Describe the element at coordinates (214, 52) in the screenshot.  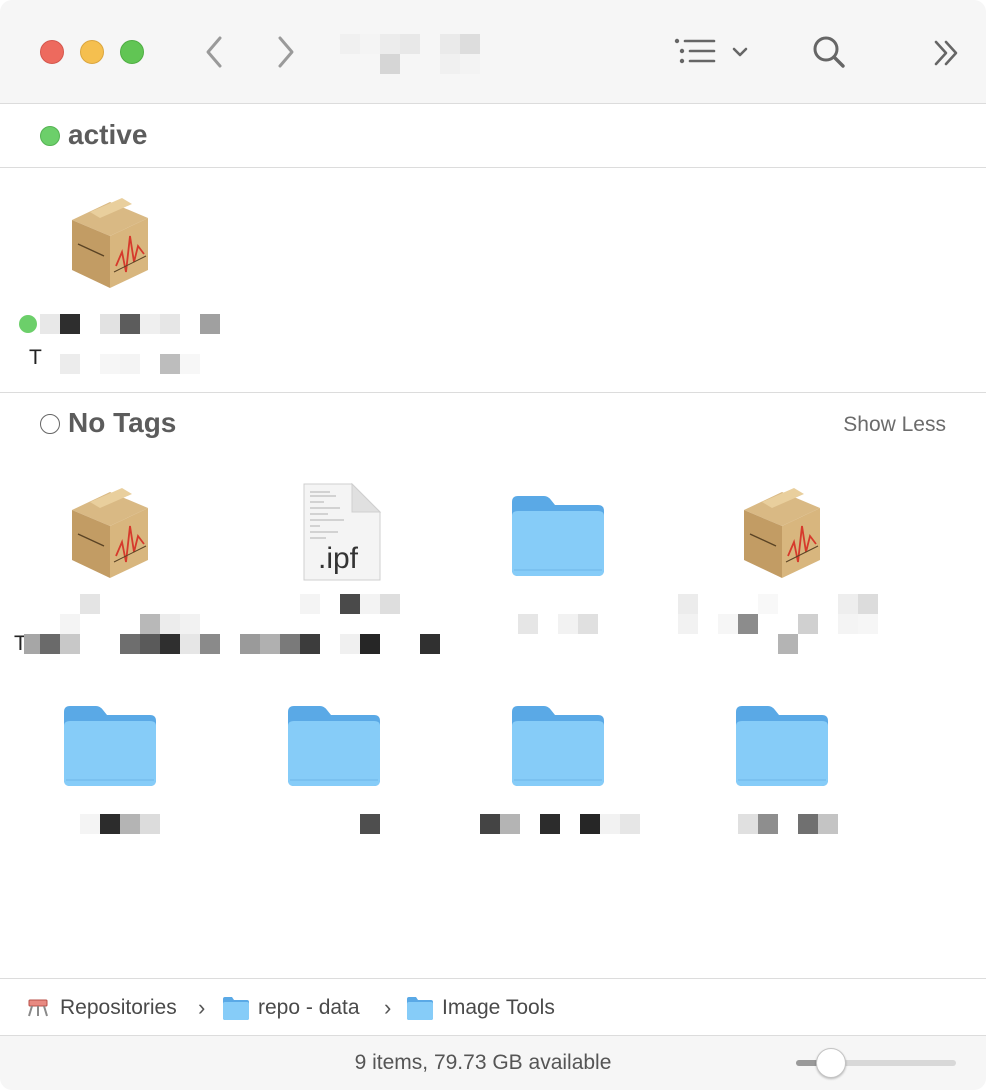
I see `chevron-left-icon` at that location.